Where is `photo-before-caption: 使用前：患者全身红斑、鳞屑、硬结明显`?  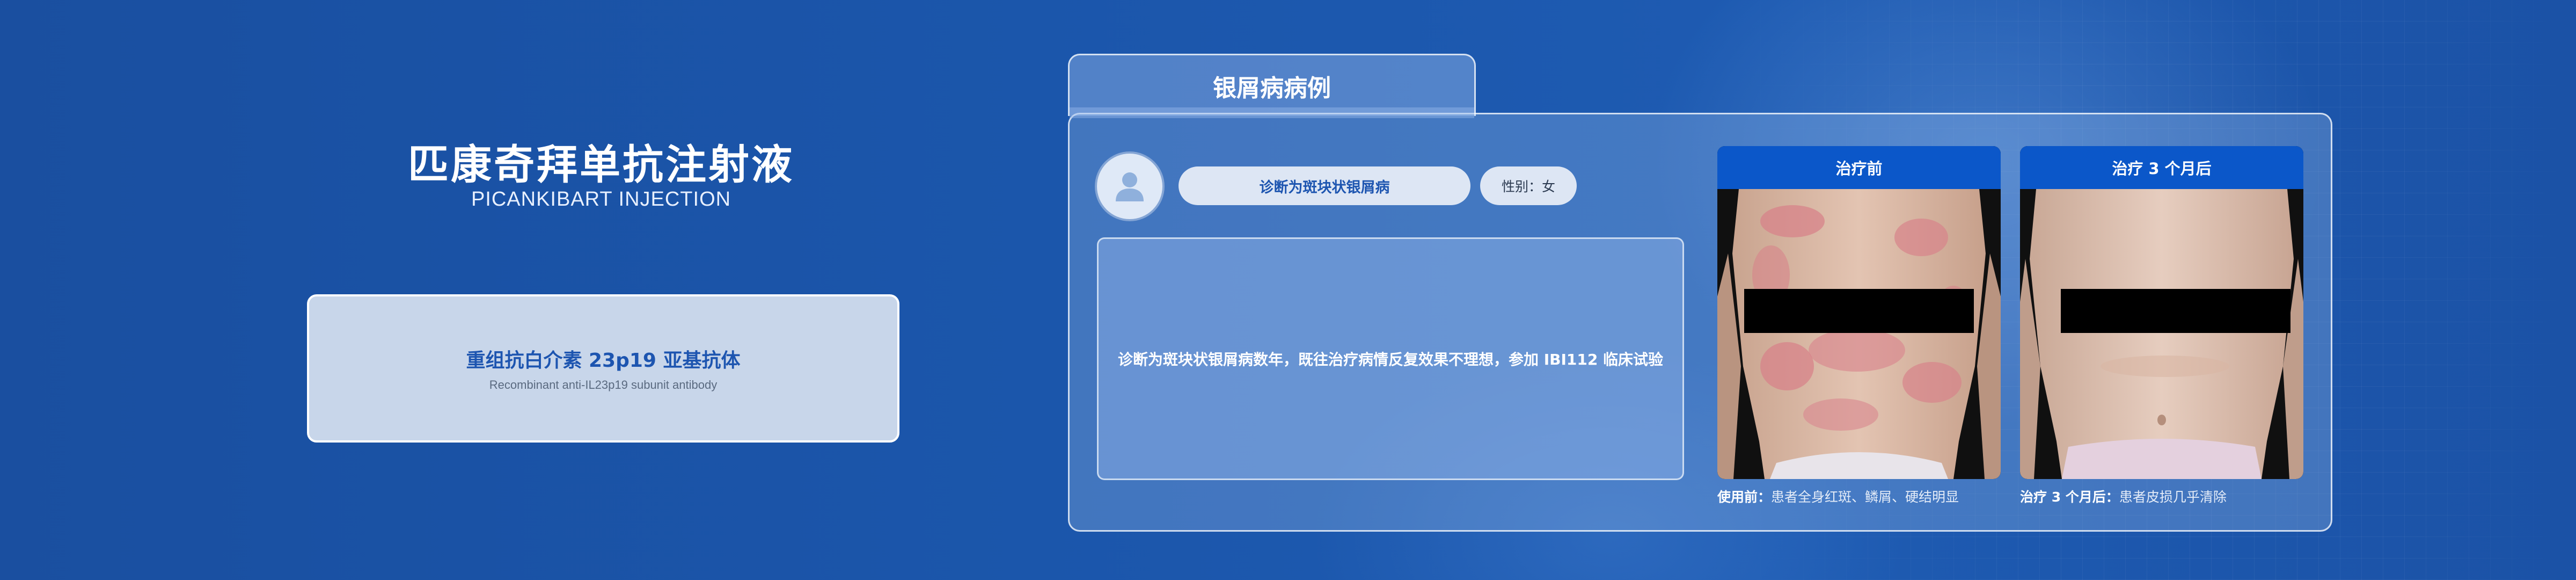
photo-before-caption: 使用前：患者全身红斑、鳞屑、硬结明显 is located at coordinates (1838, 497).